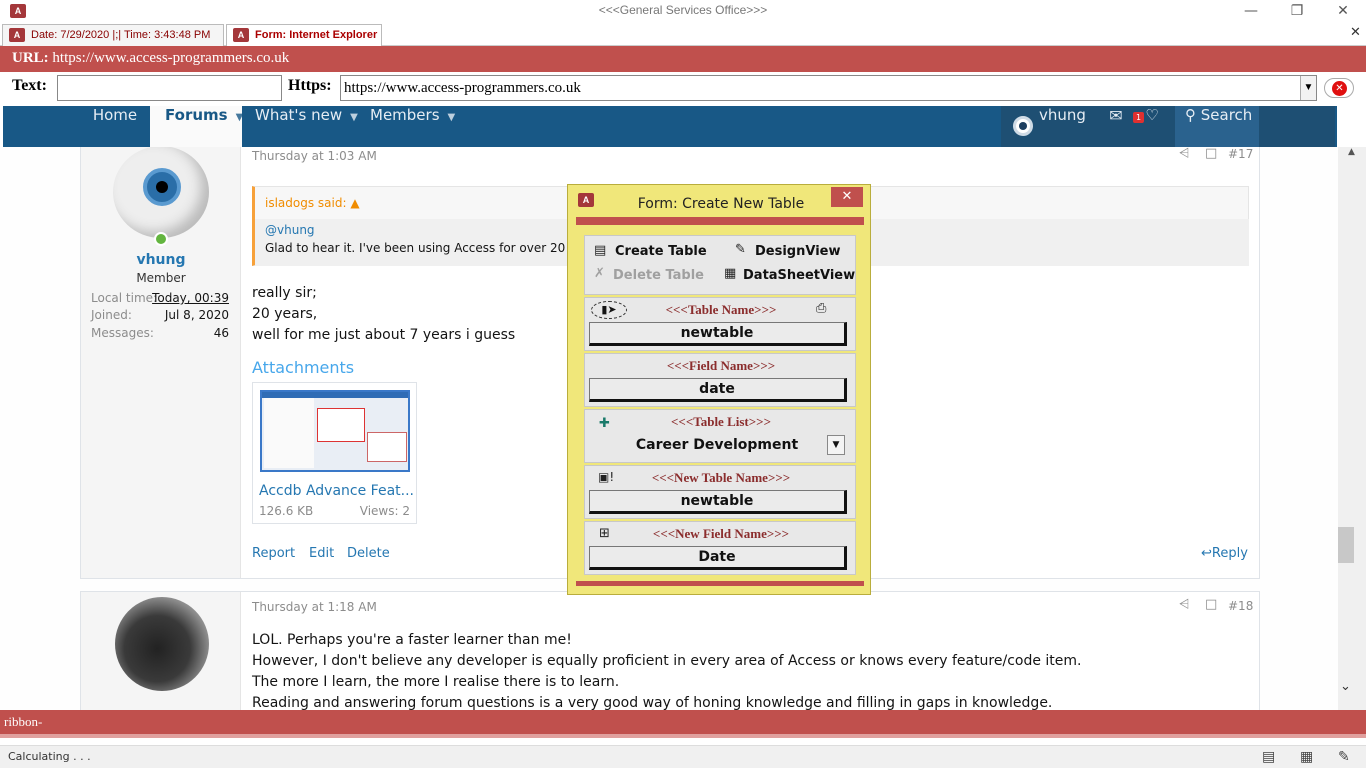 Image resolution: width=1366 pixels, height=768 pixels. I want to click on new-field-name-label: <<<New Field Name>>>, so click(721, 533).